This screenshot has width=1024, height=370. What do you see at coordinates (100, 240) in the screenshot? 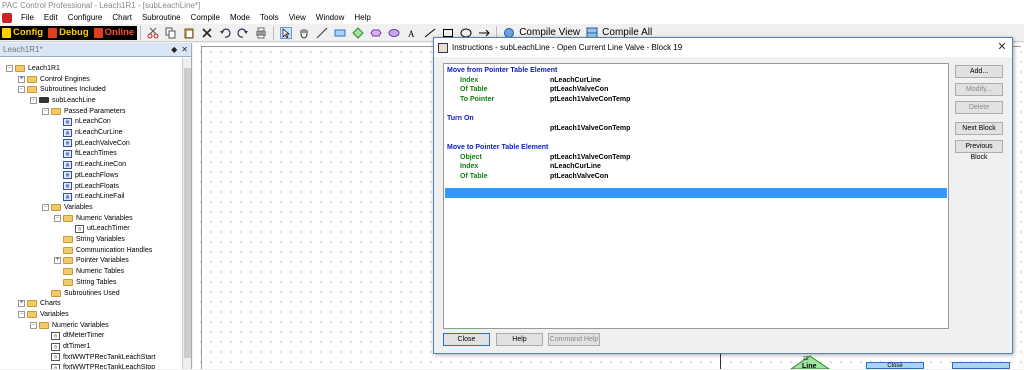
I see `tree-item-label: String Variables` at bounding box center [100, 240].